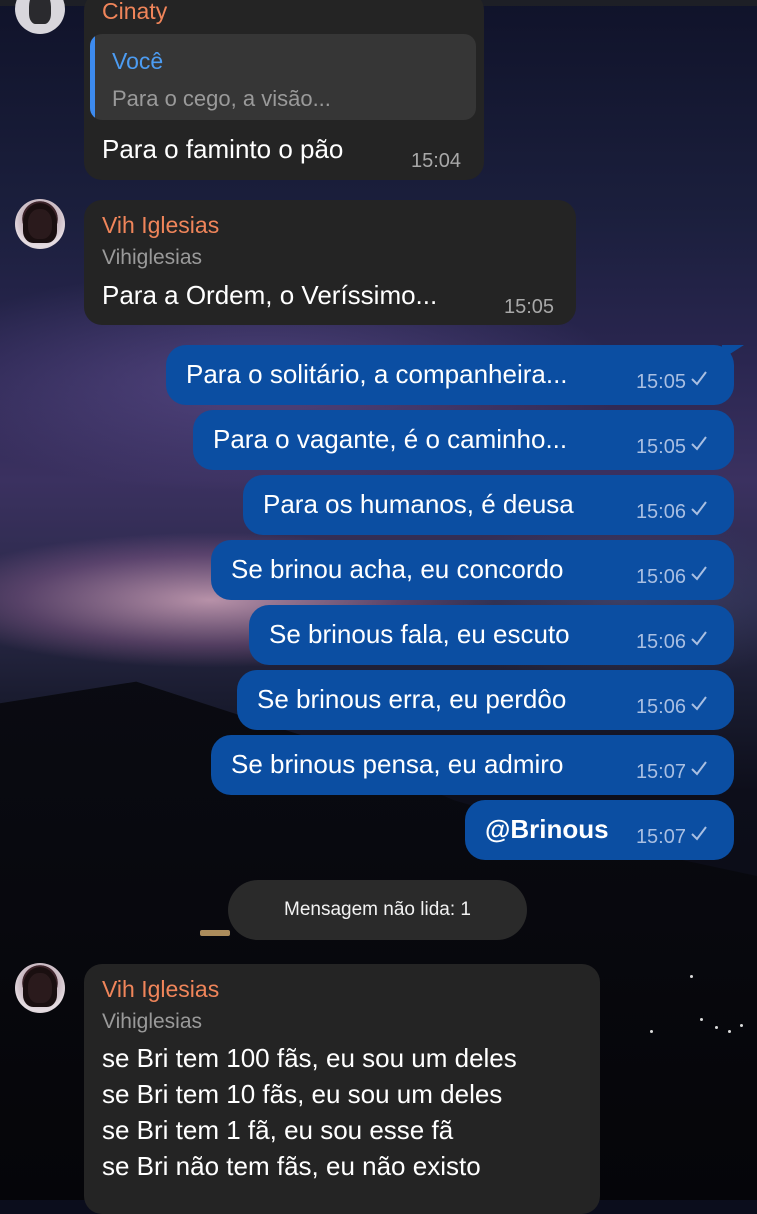 The height and width of the screenshot is (1214, 757). I want to click on message-bubble-outgoing: Se brinous fala, eu escuto 15:06, so click(491, 635).